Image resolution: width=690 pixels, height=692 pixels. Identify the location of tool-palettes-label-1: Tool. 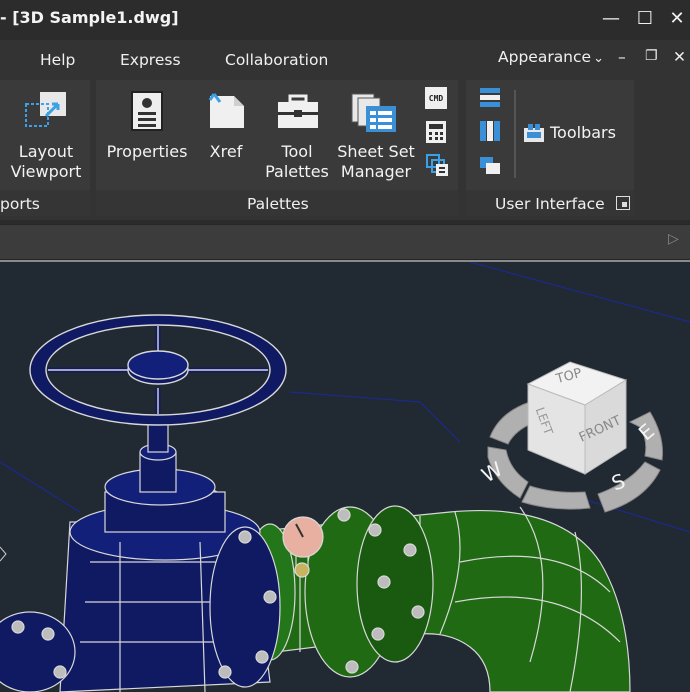
(297, 151).